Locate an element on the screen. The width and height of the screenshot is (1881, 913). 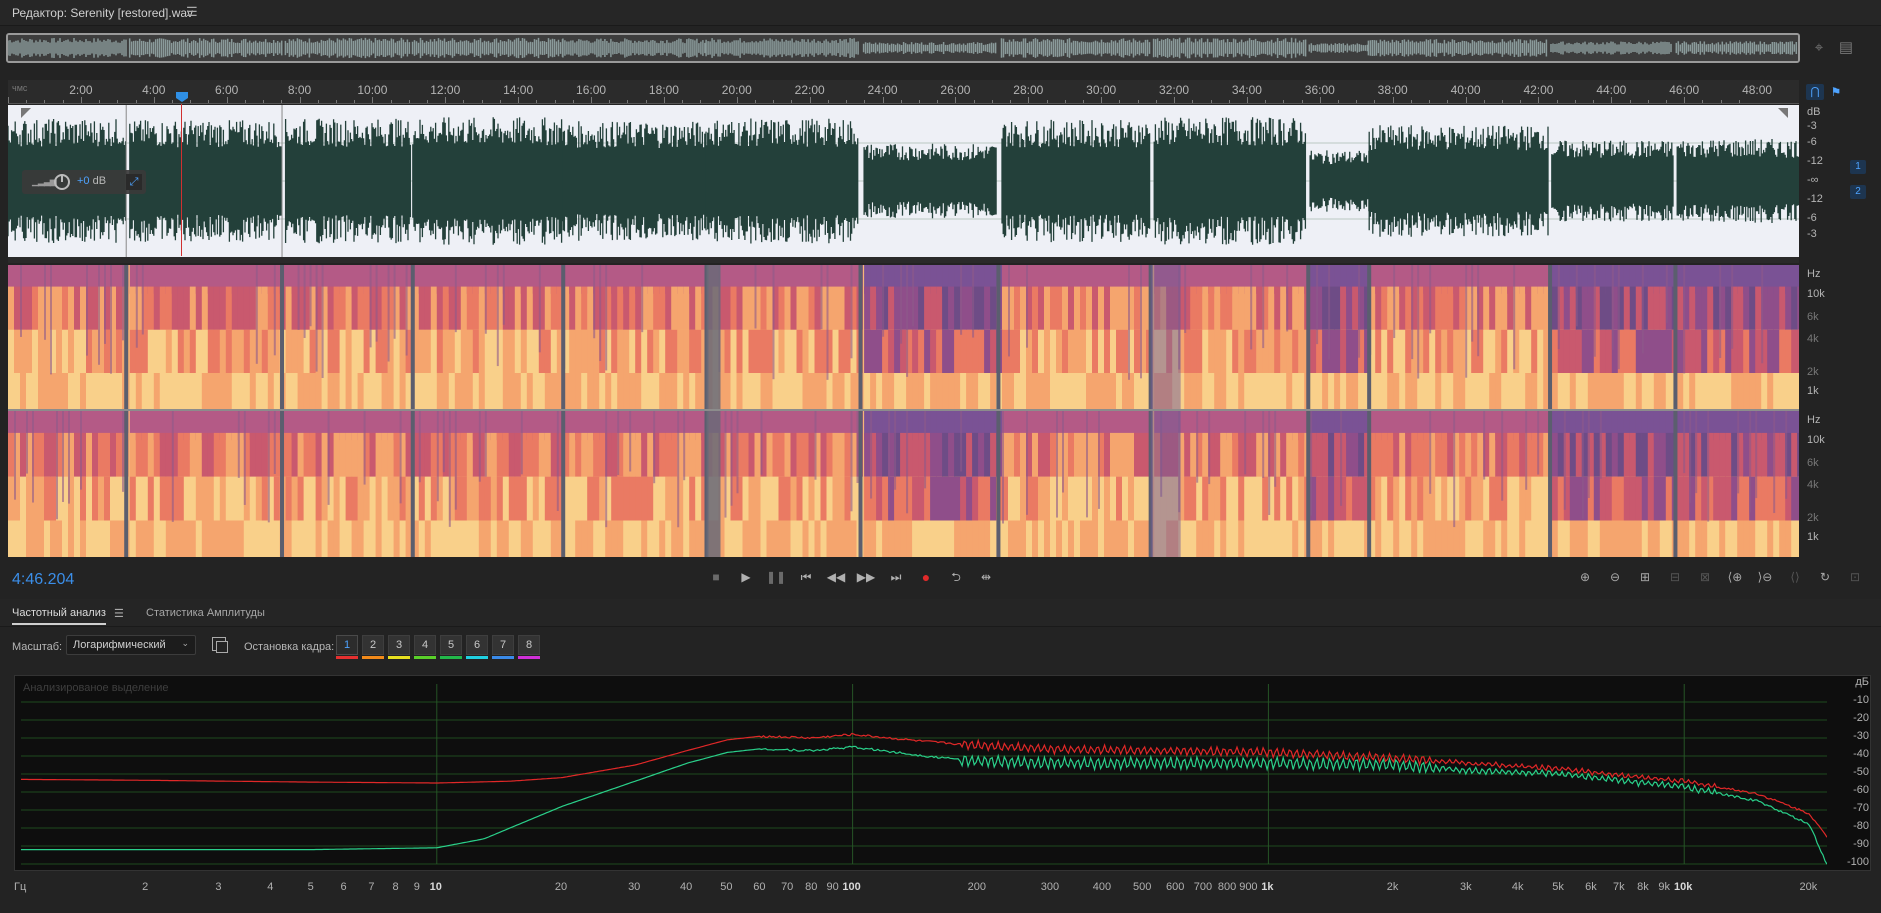
db-tick-label: -90 is located at coordinates (1861, 844).